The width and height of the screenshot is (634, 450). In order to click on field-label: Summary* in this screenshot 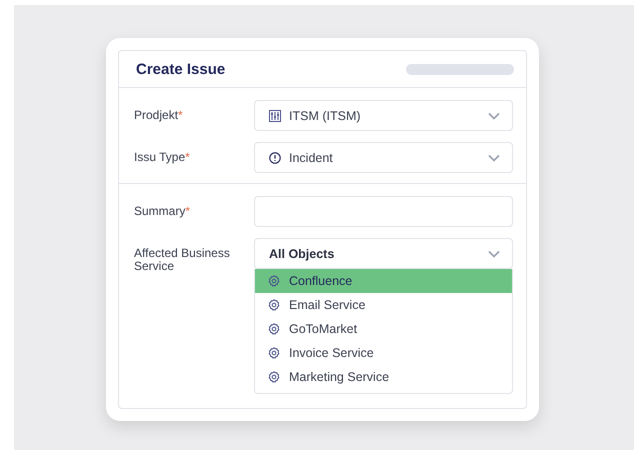, I will do `click(163, 210)`.